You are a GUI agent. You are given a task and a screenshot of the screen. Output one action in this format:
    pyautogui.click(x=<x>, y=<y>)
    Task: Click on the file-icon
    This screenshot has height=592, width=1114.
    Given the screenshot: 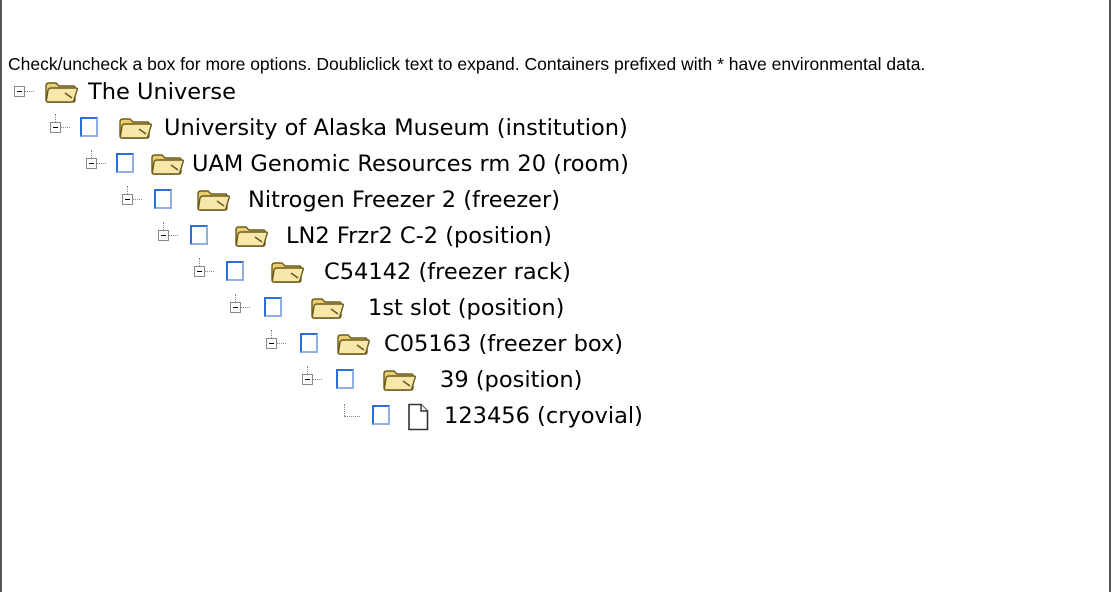 What is the action you would take?
    pyautogui.click(x=418, y=417)
    